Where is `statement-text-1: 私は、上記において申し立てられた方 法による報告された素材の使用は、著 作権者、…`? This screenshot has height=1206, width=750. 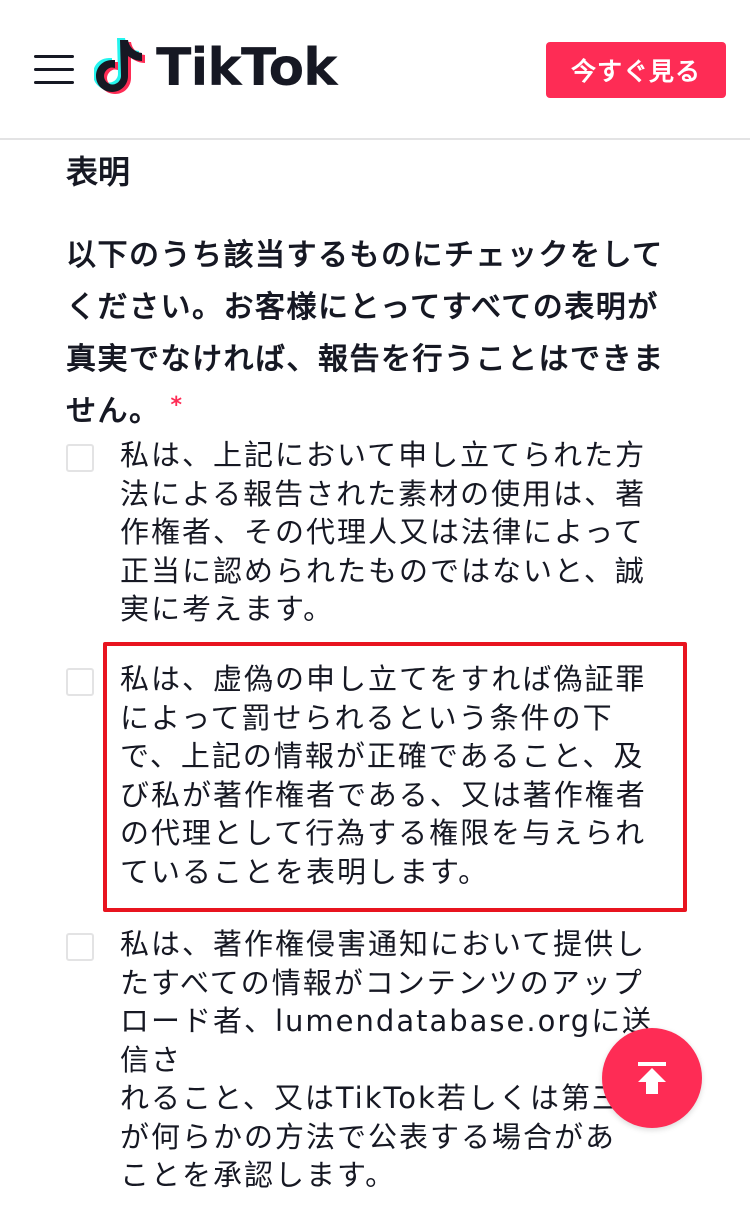 statement-text-1: 私は、上記において申し立てられた方 法による報告された素材の使用は、著 作権者、… is located at coordinates (400, 532).